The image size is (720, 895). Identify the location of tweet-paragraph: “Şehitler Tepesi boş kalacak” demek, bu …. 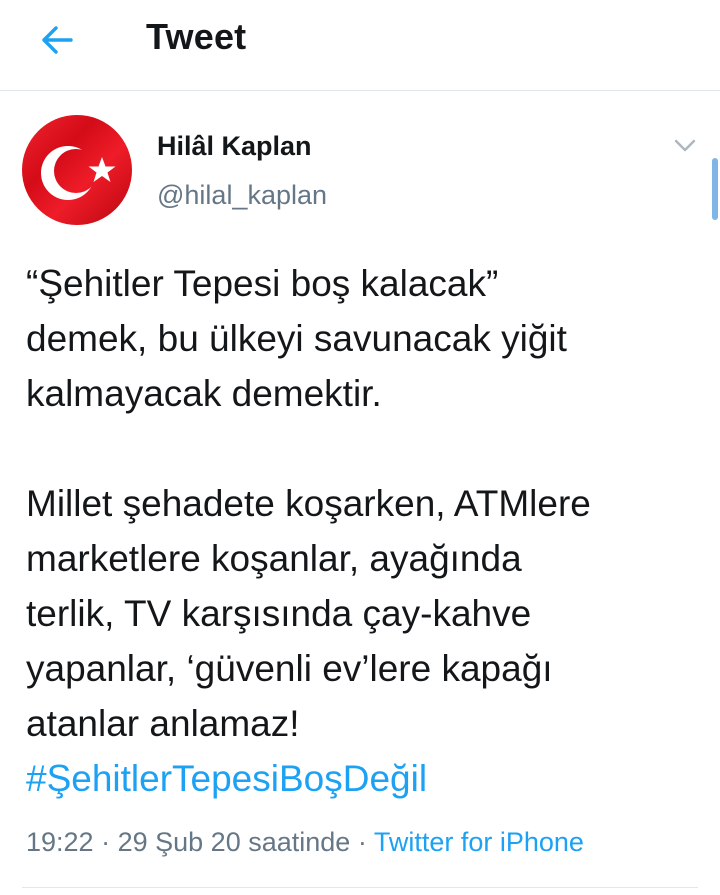
(296, 338).